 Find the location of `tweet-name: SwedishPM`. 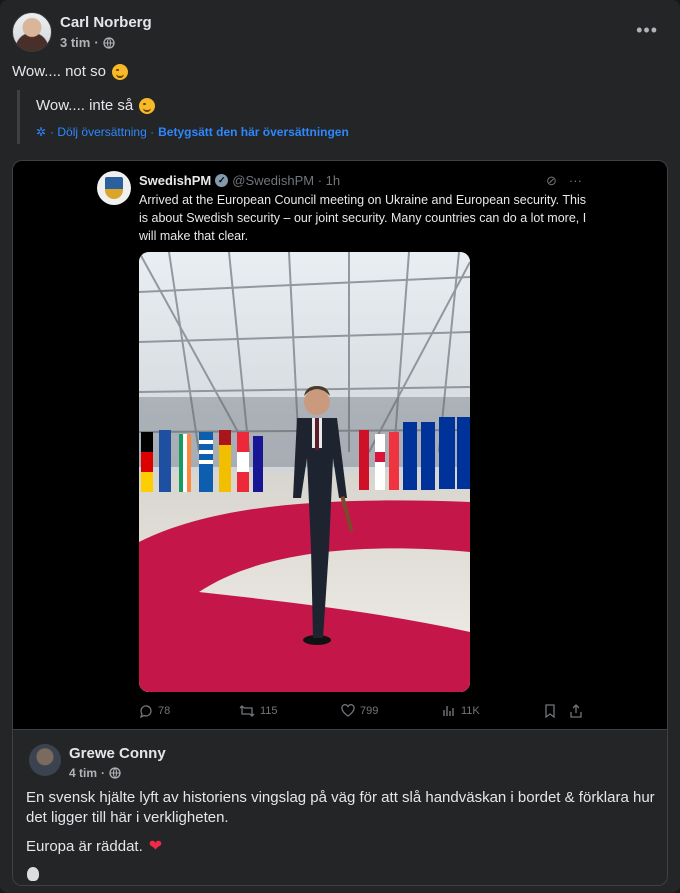

tweet-name: SwedishPM is located at coordinates (175, 180).